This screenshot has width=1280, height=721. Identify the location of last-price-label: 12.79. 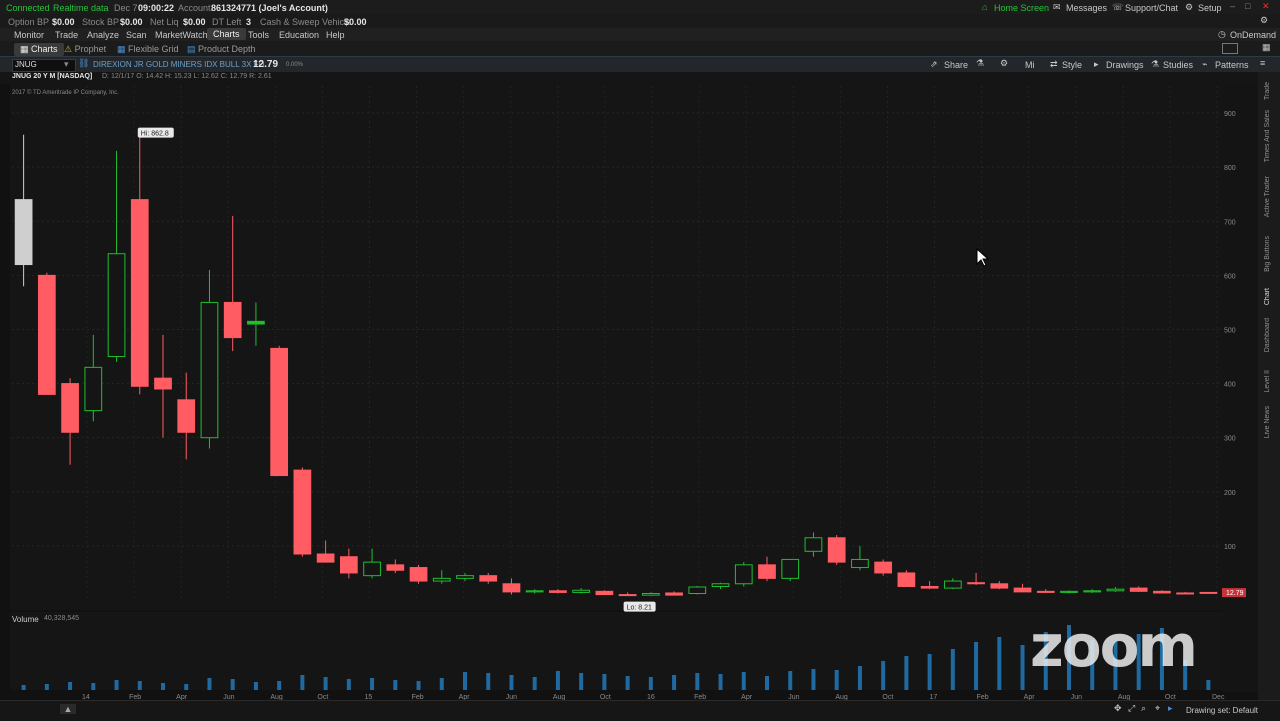
(1235, 593).